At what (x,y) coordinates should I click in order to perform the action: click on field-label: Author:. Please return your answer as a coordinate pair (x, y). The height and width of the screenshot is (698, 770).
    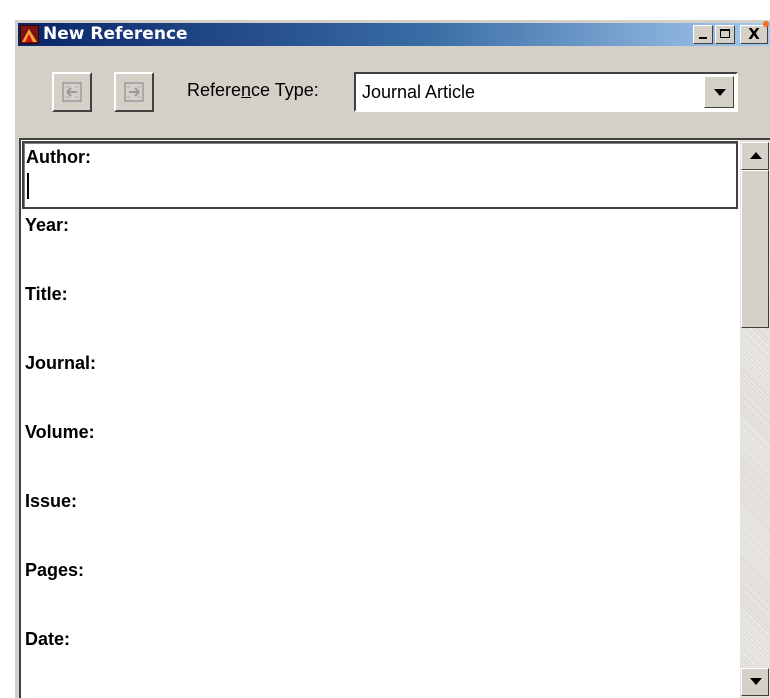
    Looking at the image, I should click on (58, 157).